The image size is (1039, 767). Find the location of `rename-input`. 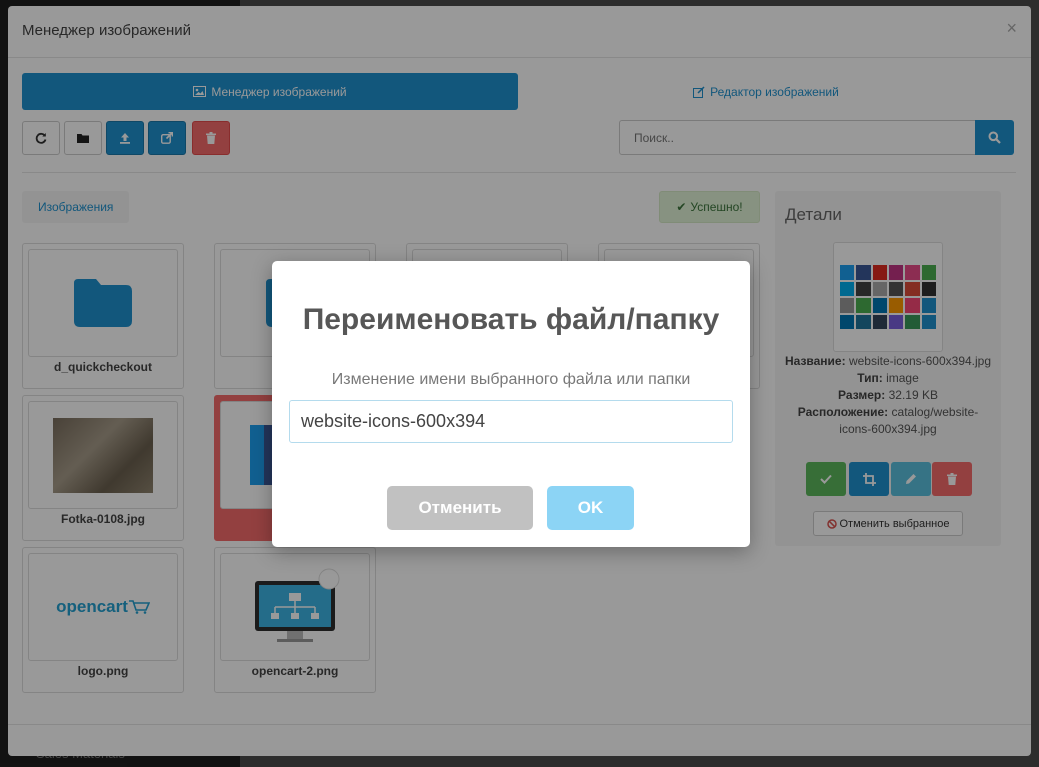

rename-input is located at coordinates (511, 421).